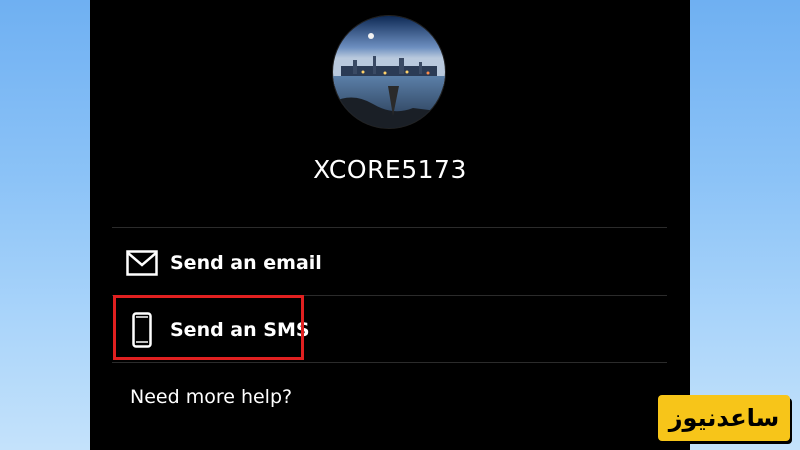 Image resolution: width=800 pixels, height=450 pixels. I want to click on send-email-label: Send an email, so click(246, 263).